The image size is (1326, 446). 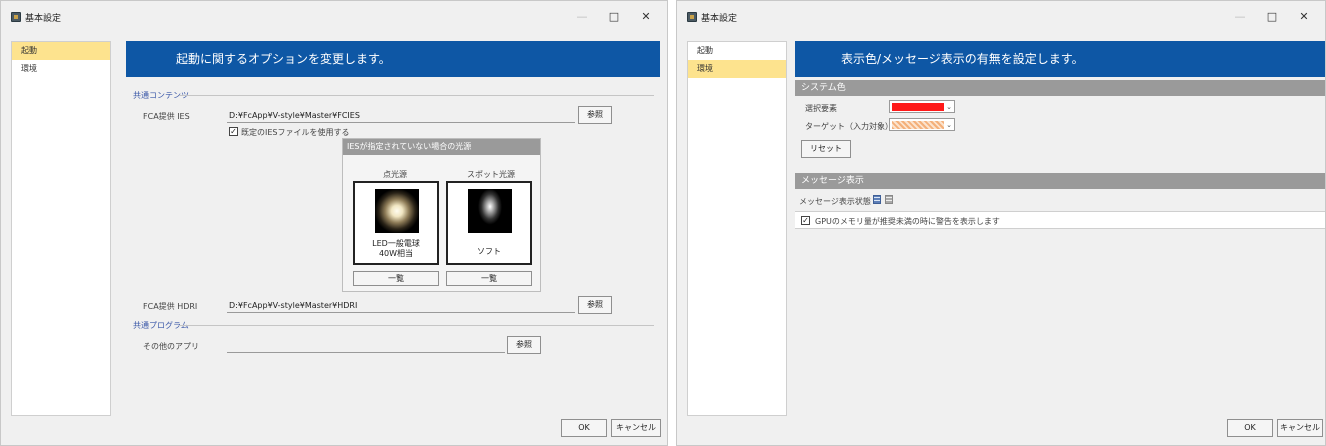 I want to click on ies-label: FCA提供 IES, so click(x=166, y=116).